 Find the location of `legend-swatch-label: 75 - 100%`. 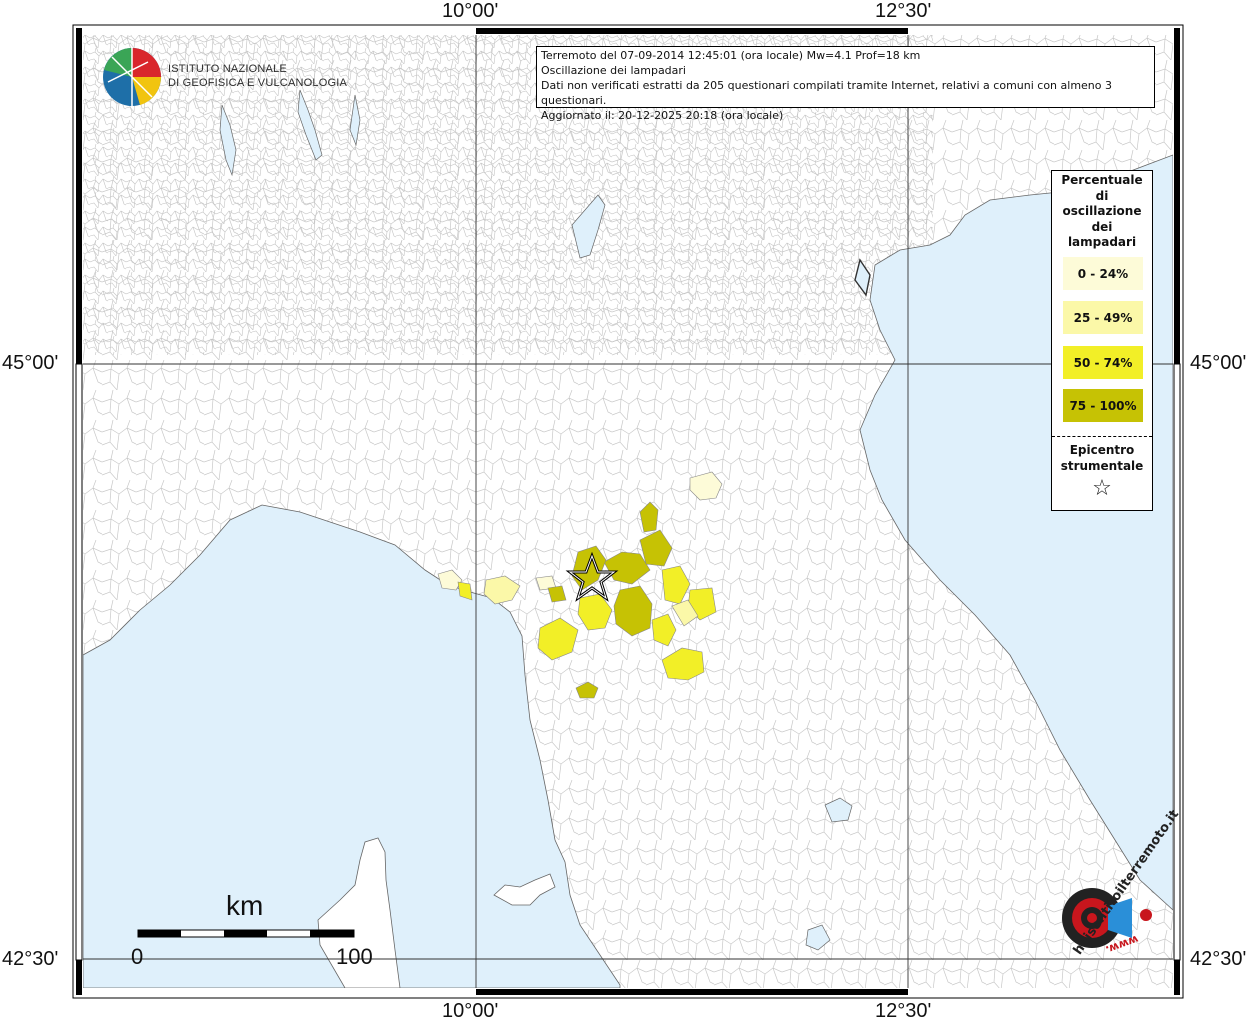

legend-swatch-label: 75 - 100% is located at coordinates (1103, 405).